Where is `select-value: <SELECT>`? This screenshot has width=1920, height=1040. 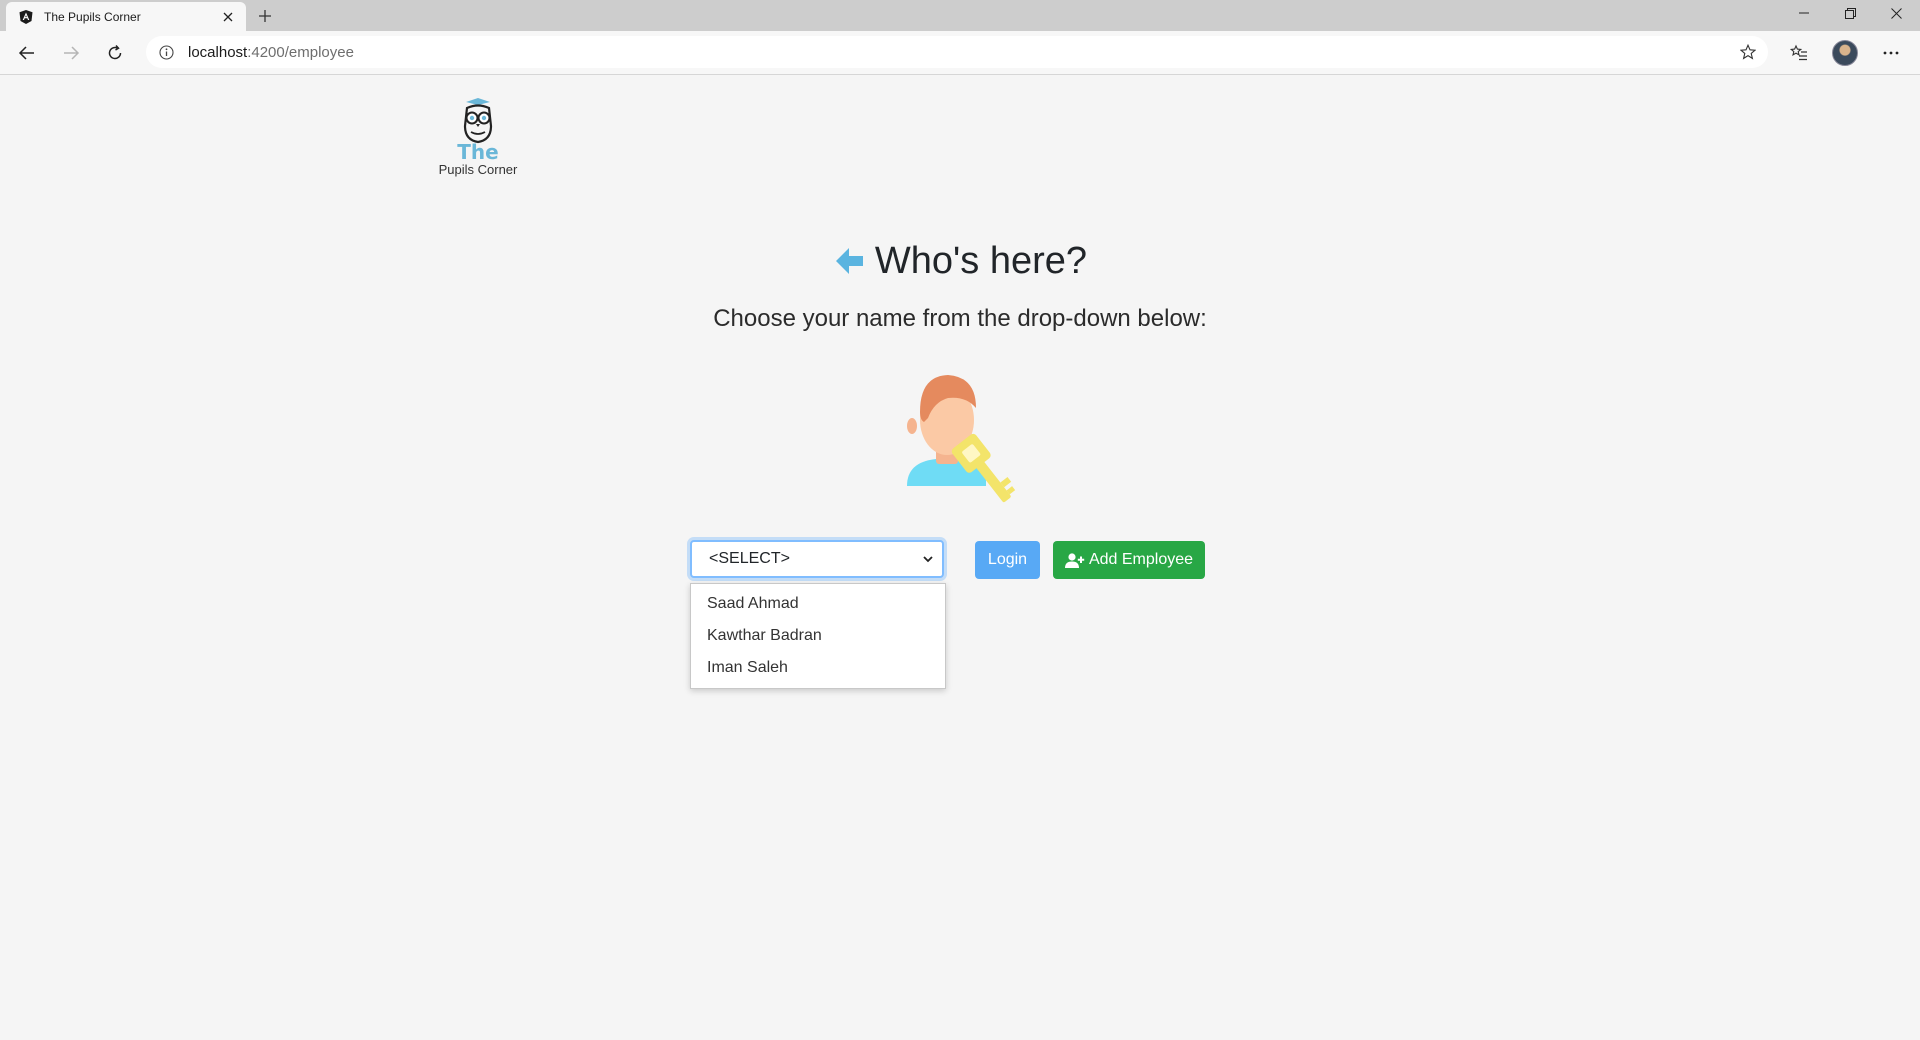
select-value: <SELECT> is located at coordinates (749, 558).